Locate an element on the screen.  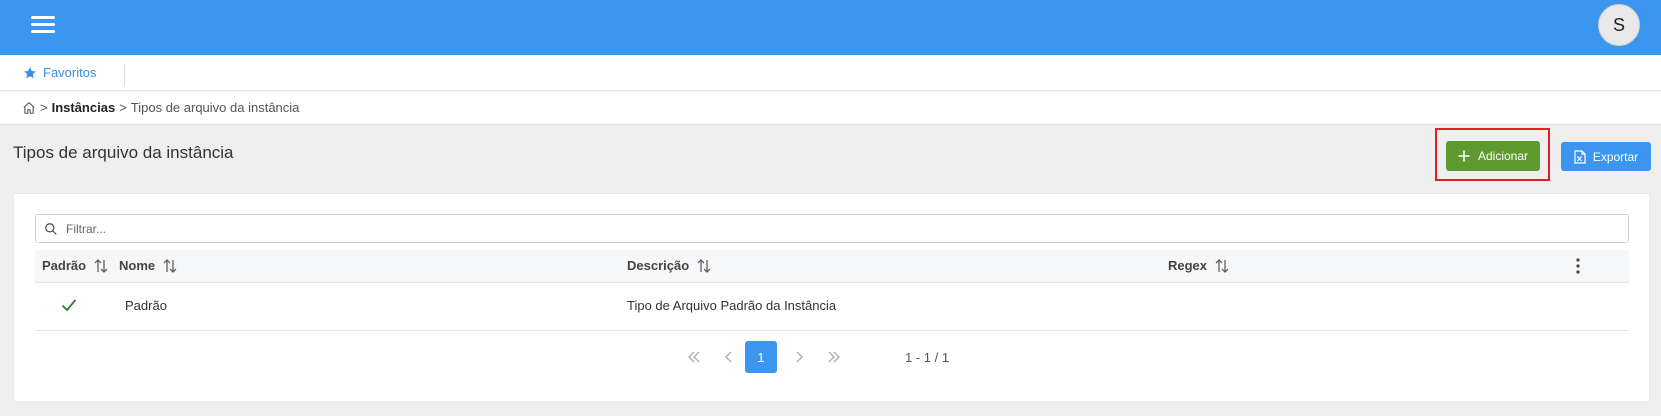
column-label: Nome is located at coordinates (137, 265).